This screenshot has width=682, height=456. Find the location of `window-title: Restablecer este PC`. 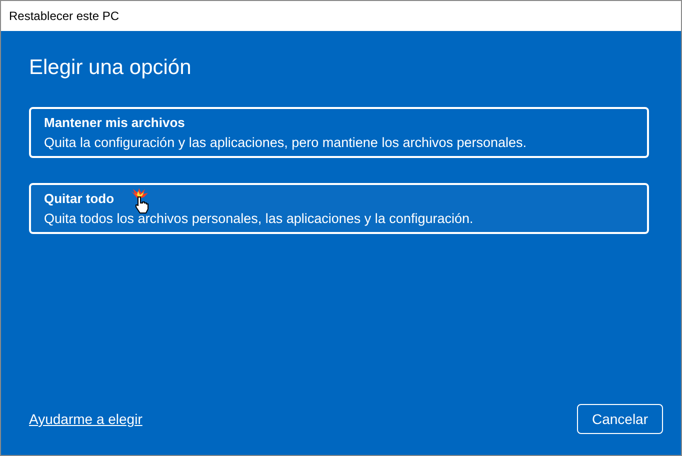

window-title: Restablecer este PC is located at coordinates (64, 16).